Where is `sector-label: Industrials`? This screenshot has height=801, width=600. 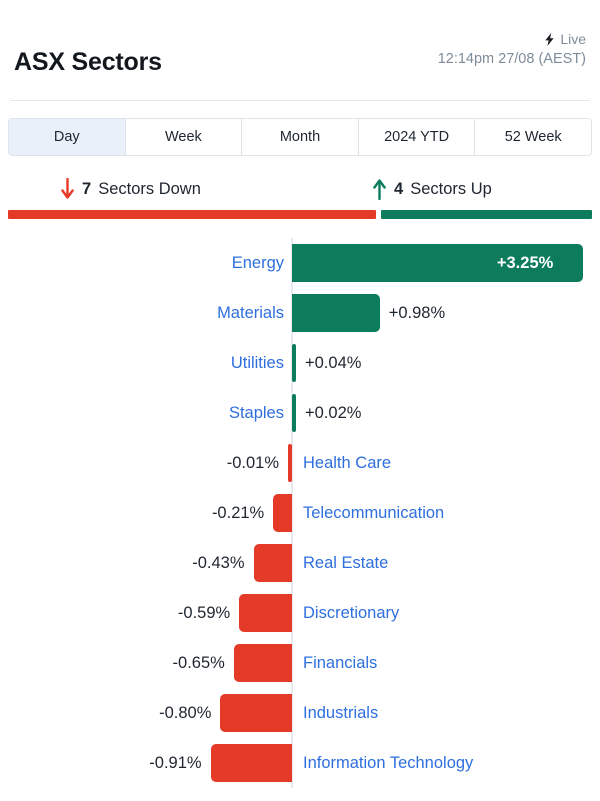 sector-label: Industrials is located at coordinates (340, 713).